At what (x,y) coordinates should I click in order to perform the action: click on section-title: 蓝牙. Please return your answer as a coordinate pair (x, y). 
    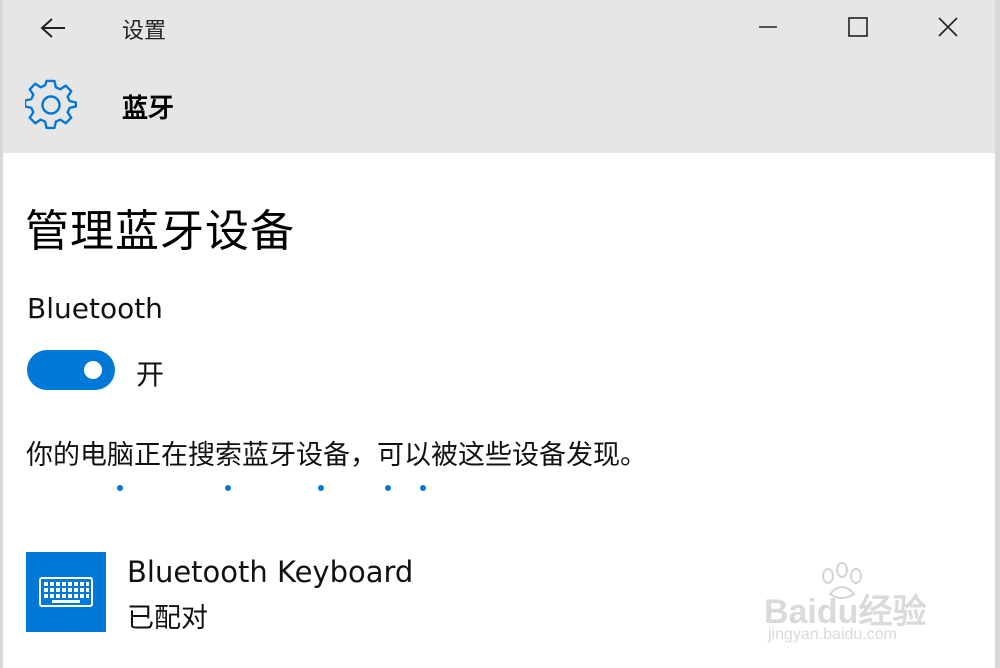
    Looking at the image, I should click on (148, 109).